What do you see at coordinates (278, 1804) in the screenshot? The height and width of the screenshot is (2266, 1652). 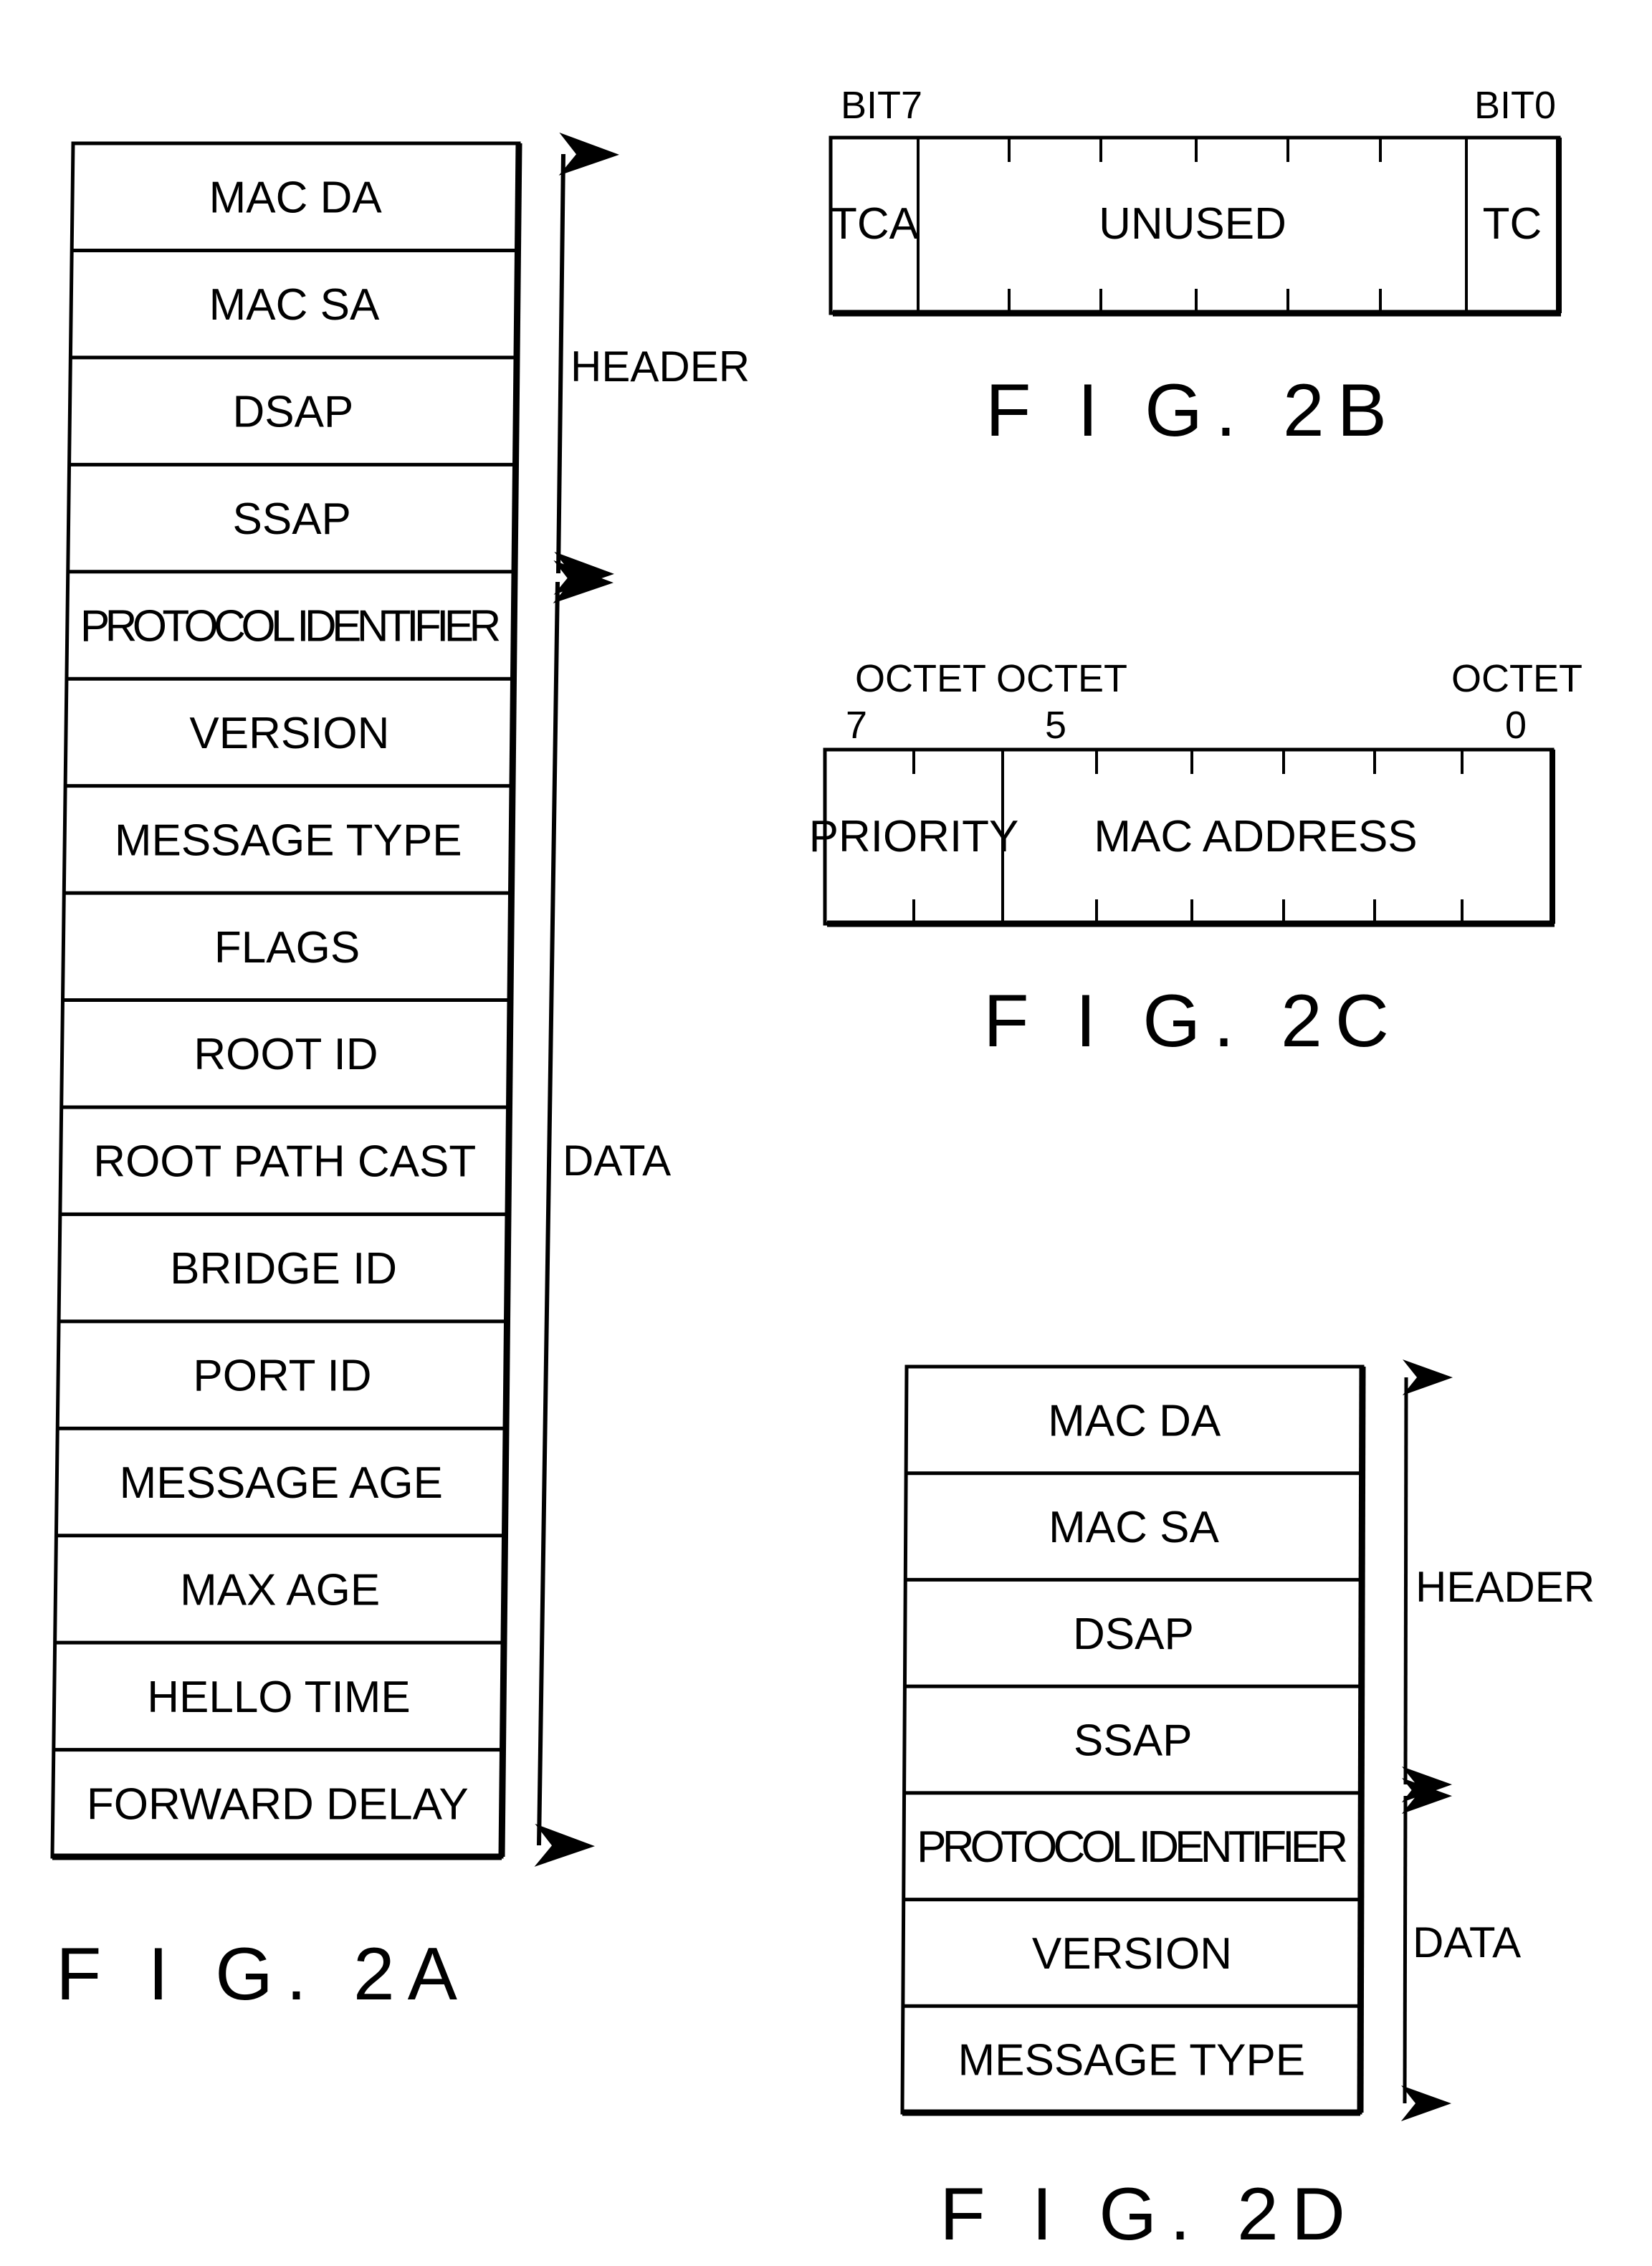 I see `field-forward-delay: FORWARD DELAY` at bounding box center [278, 1804].